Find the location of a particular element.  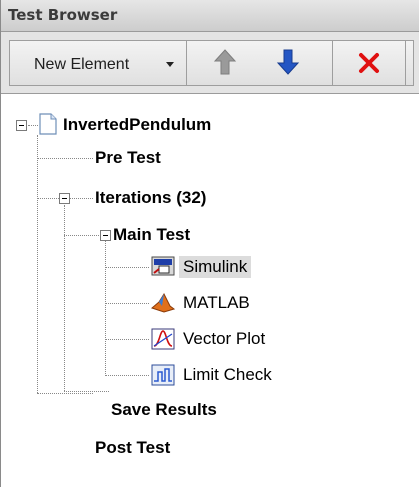

panel-title: Test Browser is located at coordinates (63, 15).